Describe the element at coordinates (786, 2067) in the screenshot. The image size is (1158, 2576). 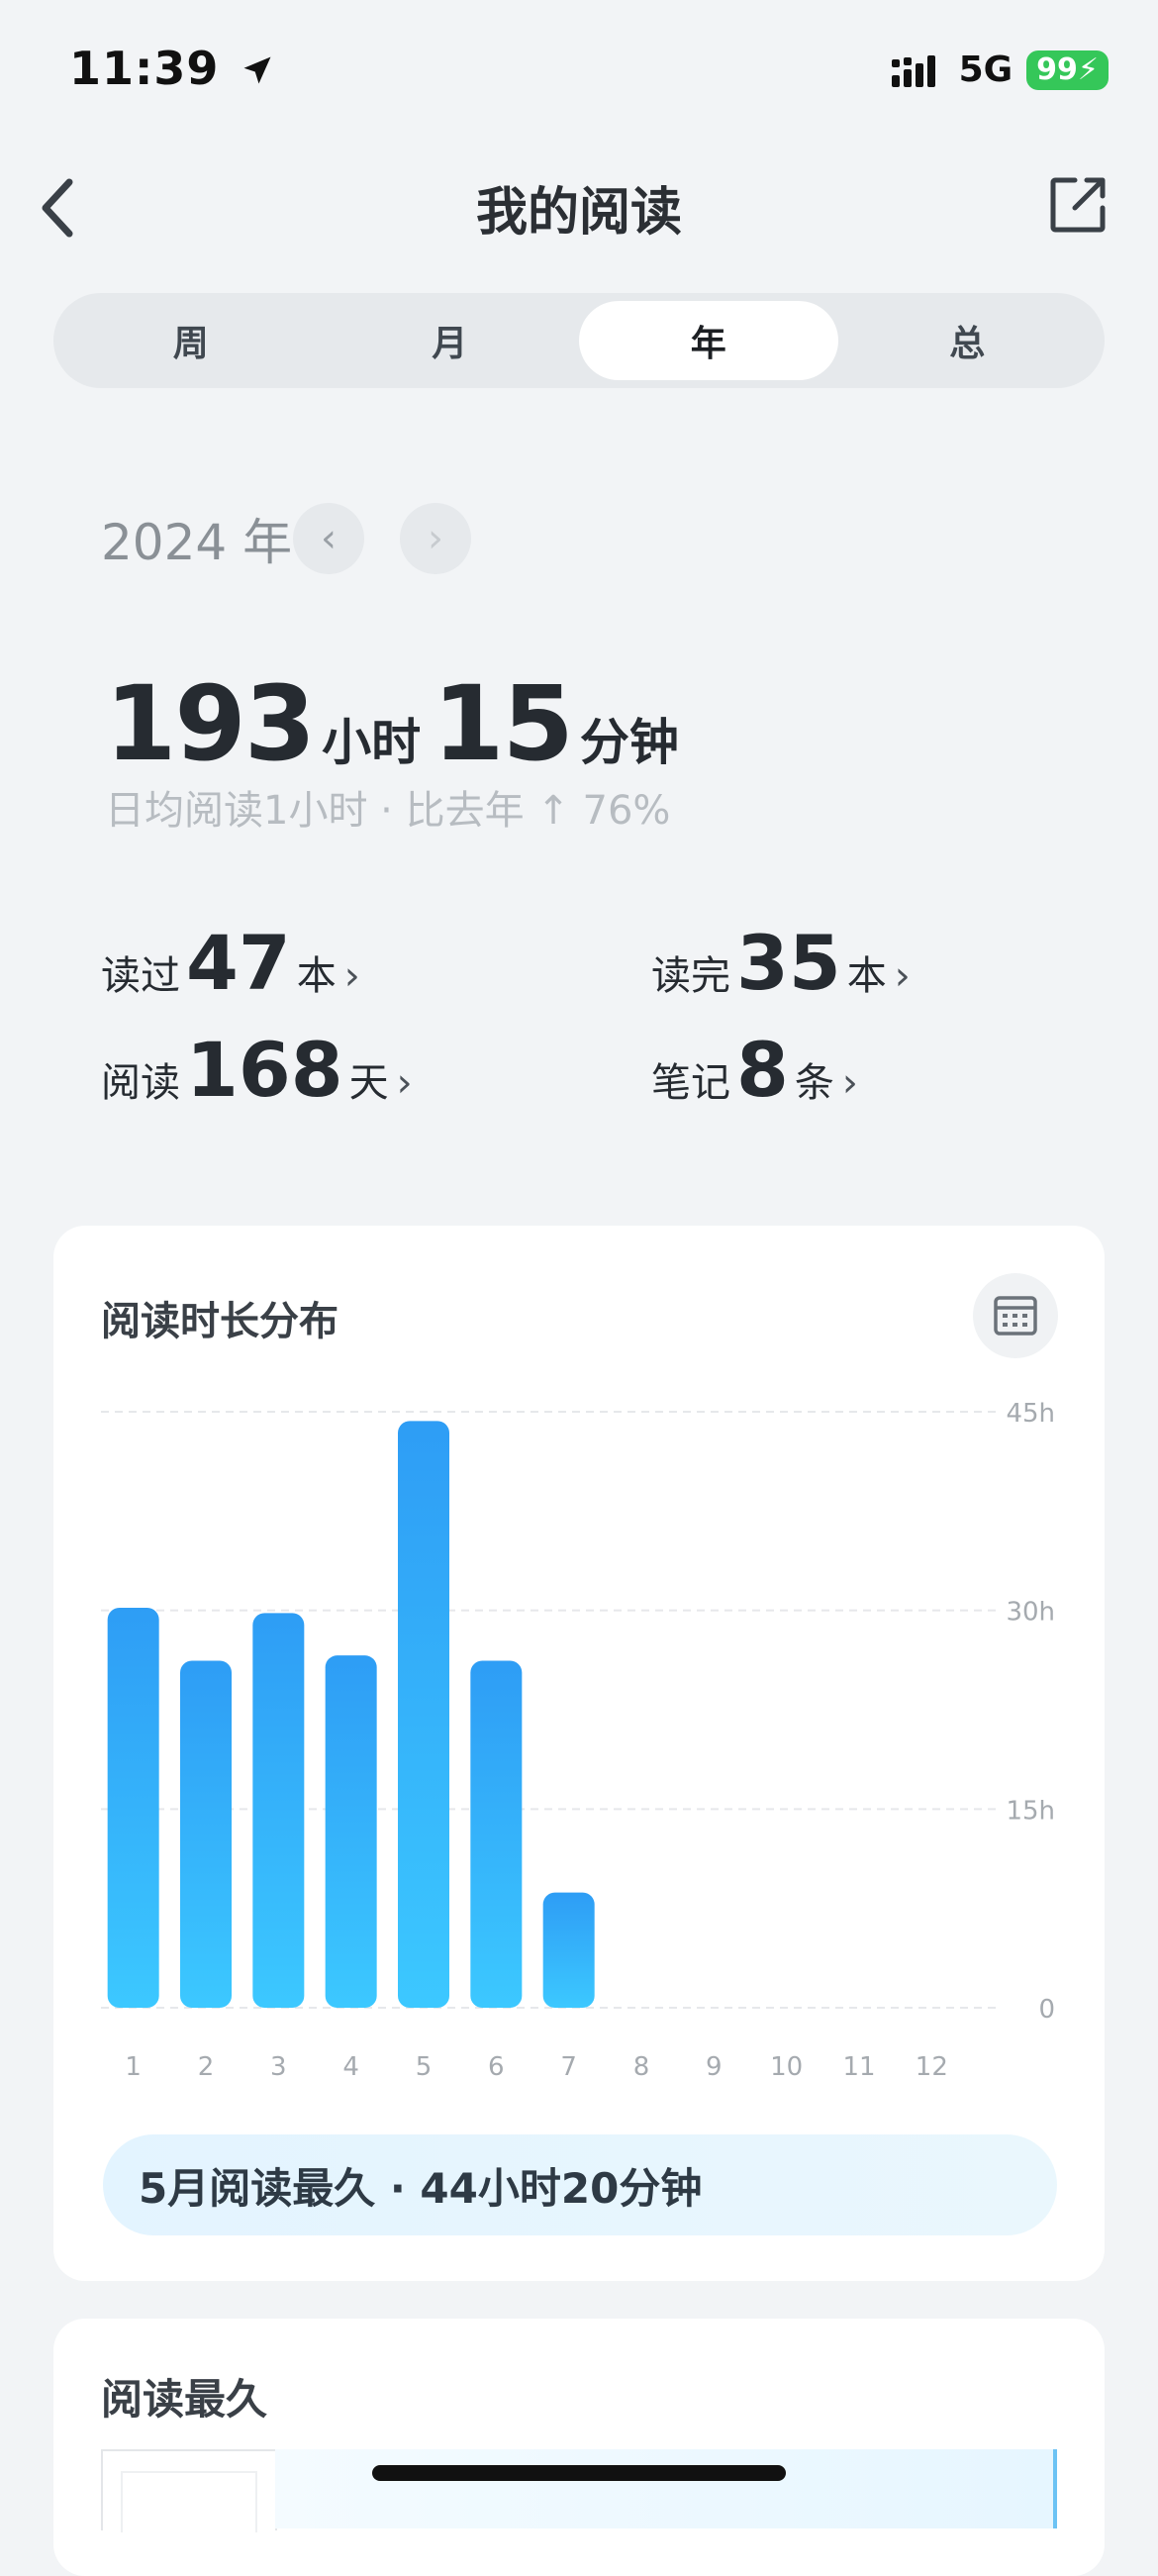
I see `x-tick-label: 10` at that location.